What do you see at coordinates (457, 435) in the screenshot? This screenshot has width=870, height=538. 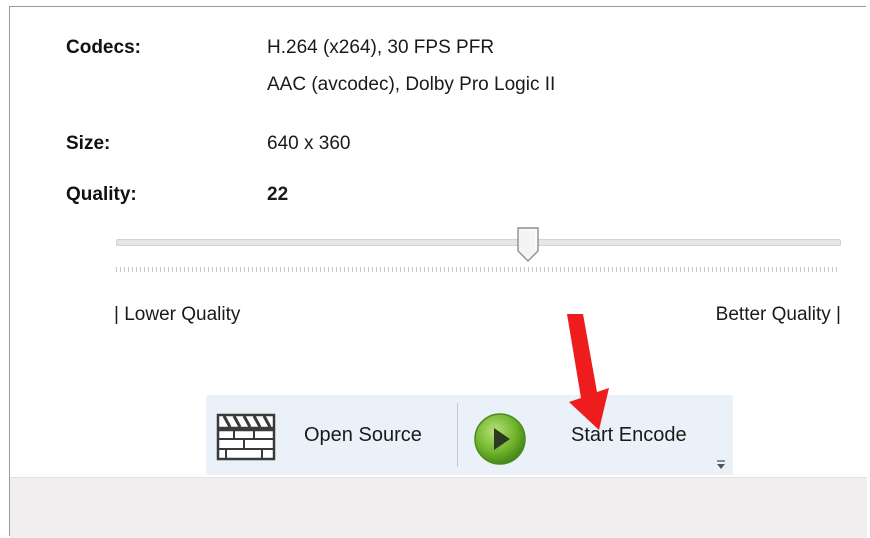 I see `toolbar-separator` at bounding box center [457, 435].